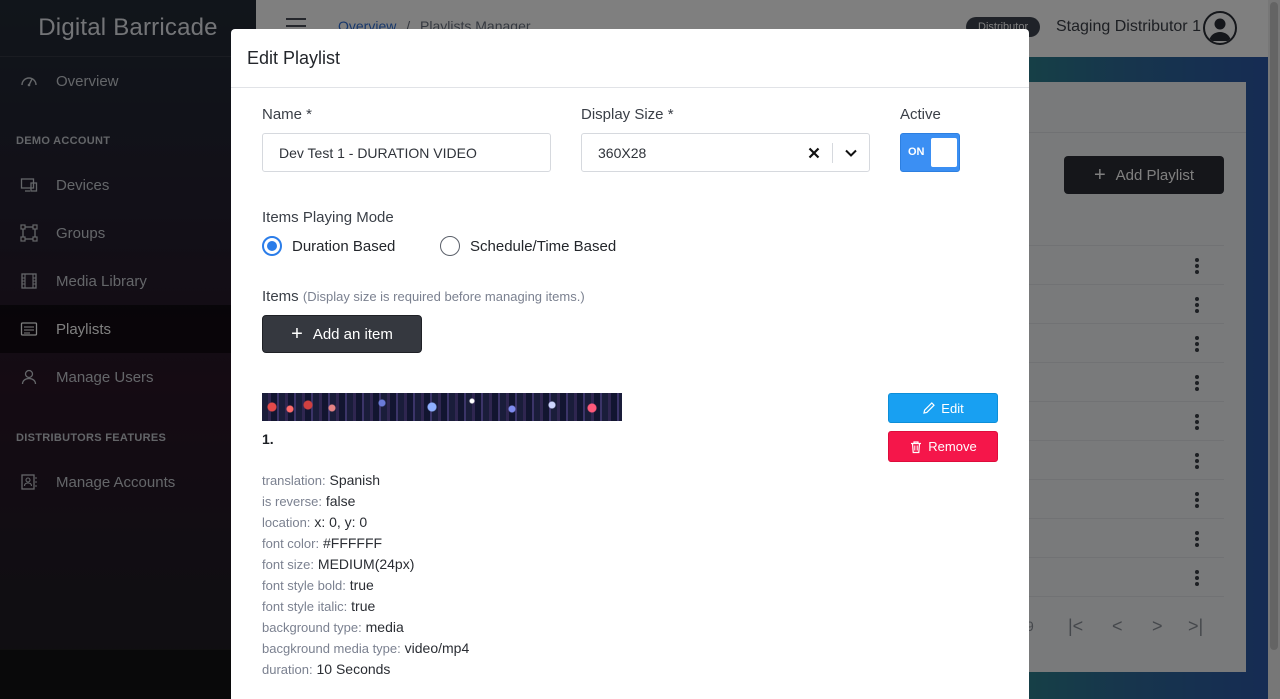  Describe the element at coordinates (321, 480) in the screenshot. I see `item-property: translation: Spanish` at that location.